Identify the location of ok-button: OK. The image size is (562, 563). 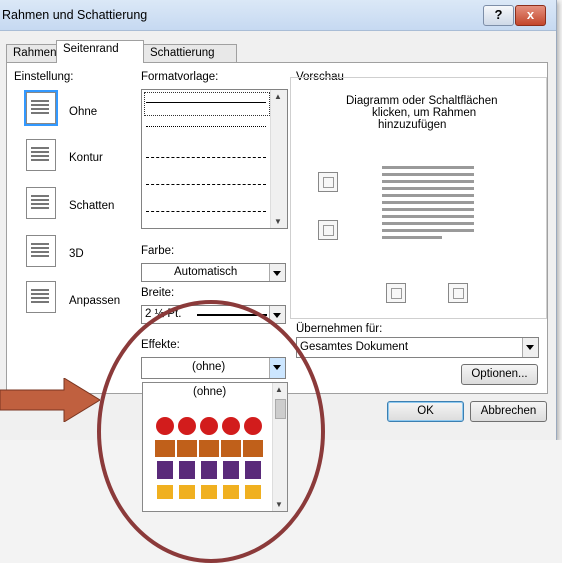
(425, 411).